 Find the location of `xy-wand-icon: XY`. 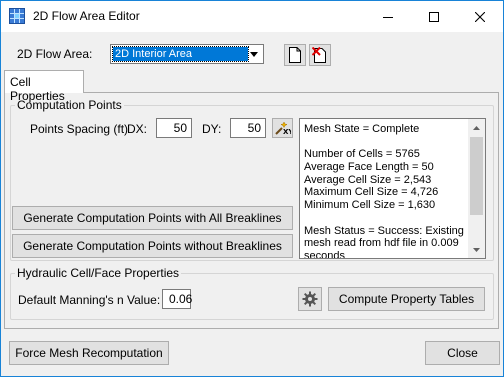

xy-wand-icon: XY is located at coordinates (282, 128).